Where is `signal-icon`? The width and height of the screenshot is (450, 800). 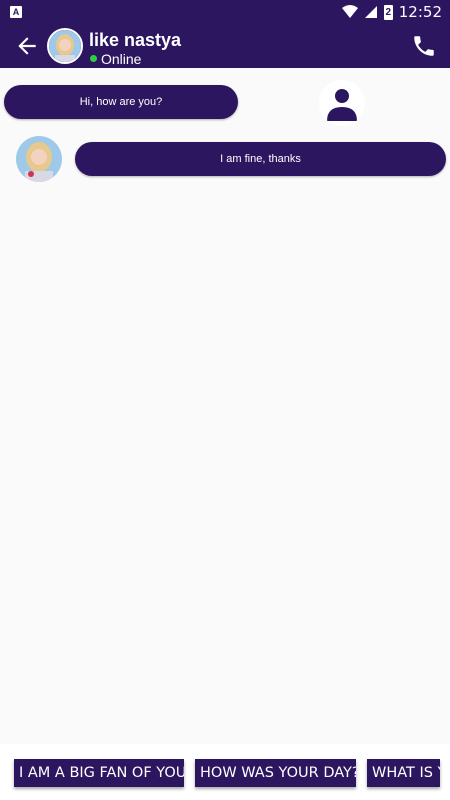
signal-icon is located at coordinates (370, 12).